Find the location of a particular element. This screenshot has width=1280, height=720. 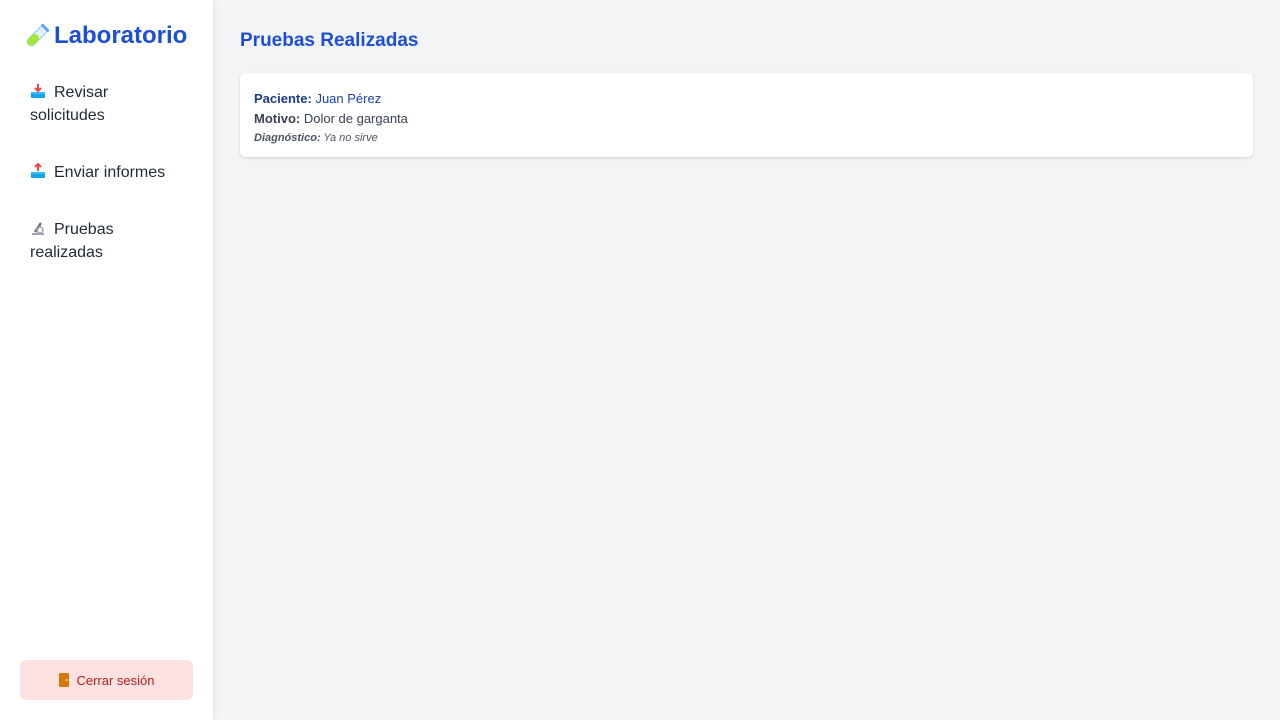

logout-button: Cerrar sesión is located at coordinates (106, 680).